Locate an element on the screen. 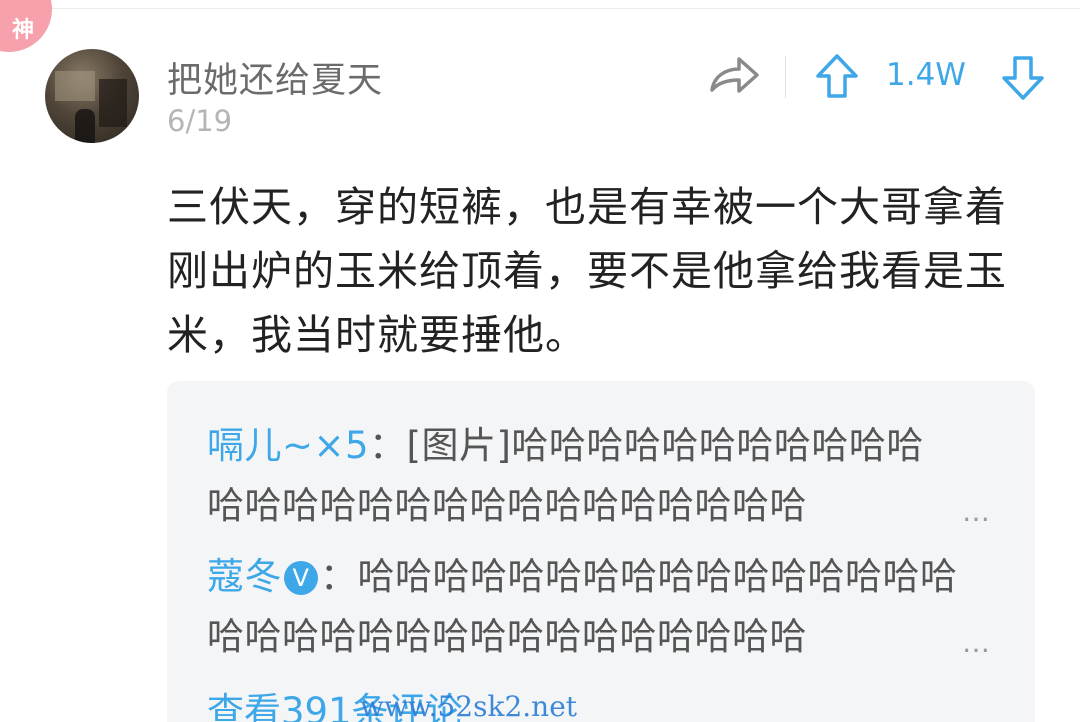 This screenshot has height=722, width=1080. share-arrow-icon is located at coordinates (734, 75).